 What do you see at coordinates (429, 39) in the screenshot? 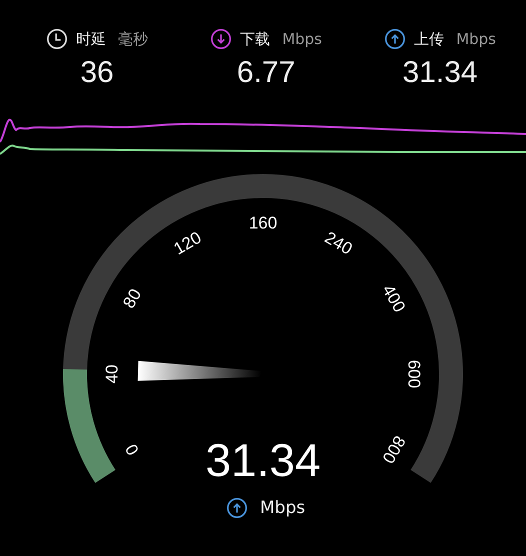
I see `metric-label: 上传` at bounding box center [429, 39].